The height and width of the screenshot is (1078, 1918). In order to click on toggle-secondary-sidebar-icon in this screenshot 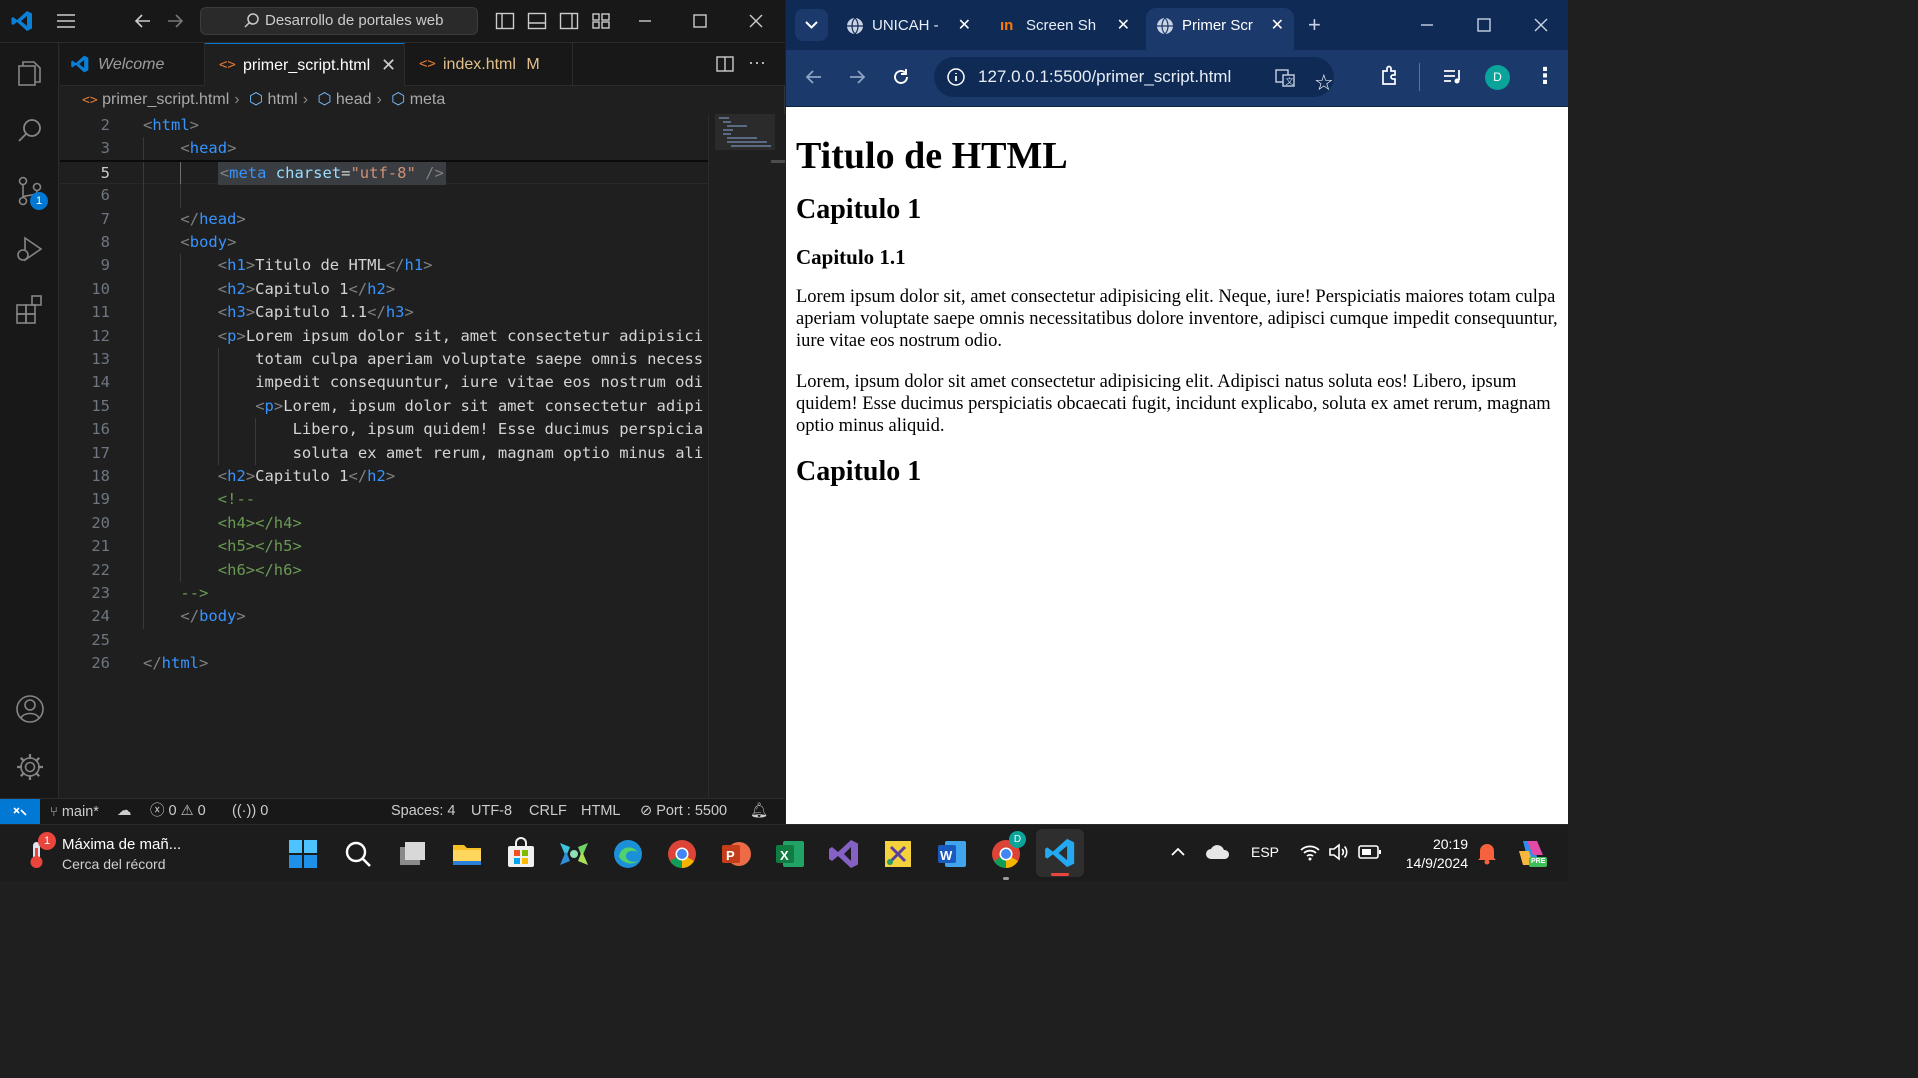, I will do `click(569, 21)`.